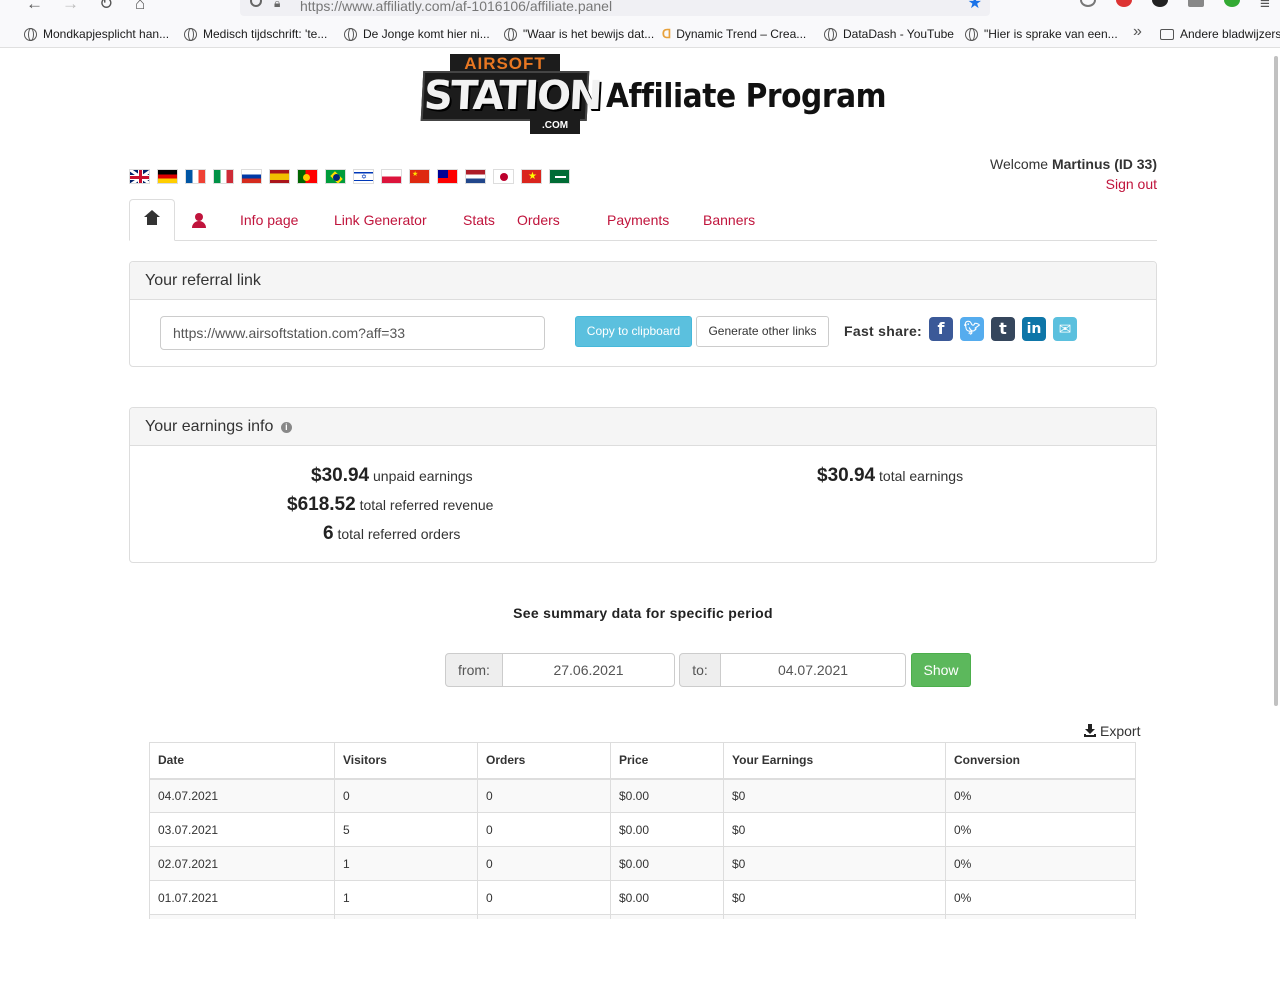 This screenshot has height=984, width=1280. What do you see at coordinates (447, 176) in the screenshot?
I see `flag-taiwan-icon` at bounding box center [447, 176].